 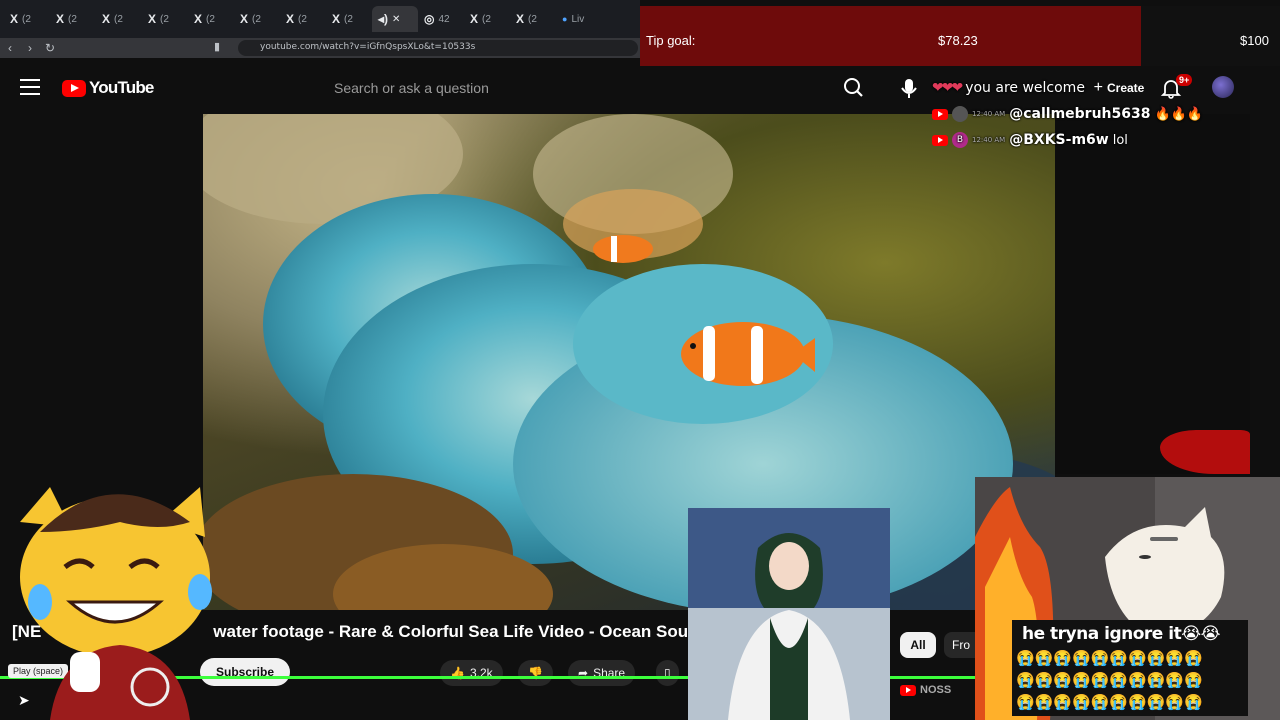 What do you see at coordinates (30, 48) in the screenshot?
I see `forward-icon: ›` at bounding box center [30, 48].